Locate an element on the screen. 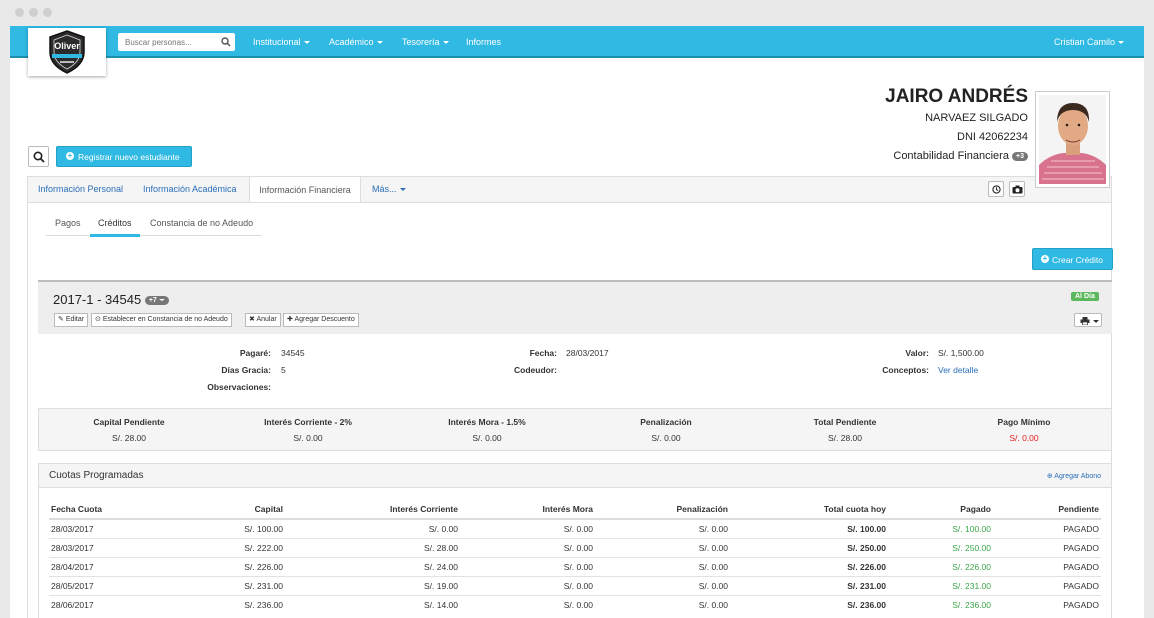 This screenshot has width=1154, height=618. clock-icon is located at coordinates (996, 189).